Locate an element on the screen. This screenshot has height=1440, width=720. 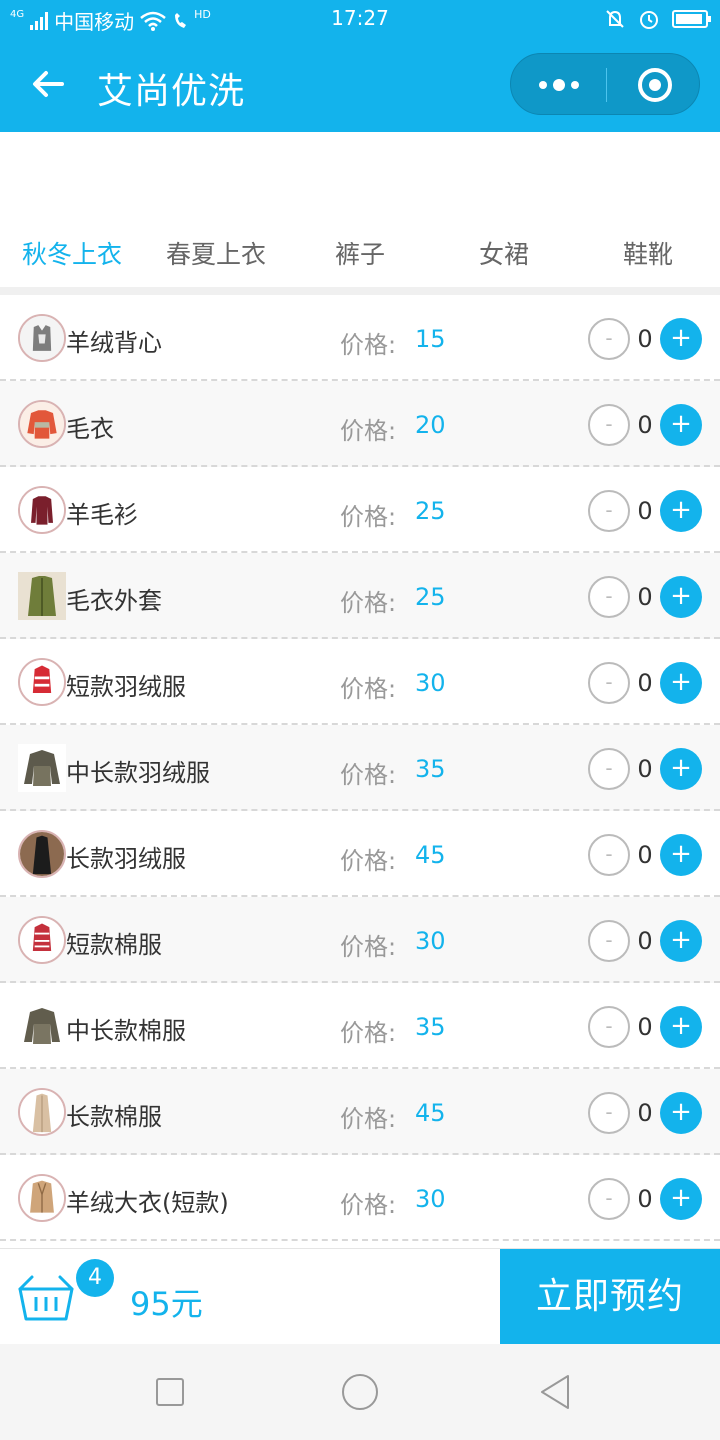
list-item: 短款棉服 价格: 30 - 0 + is located at coordinates (360, 940).